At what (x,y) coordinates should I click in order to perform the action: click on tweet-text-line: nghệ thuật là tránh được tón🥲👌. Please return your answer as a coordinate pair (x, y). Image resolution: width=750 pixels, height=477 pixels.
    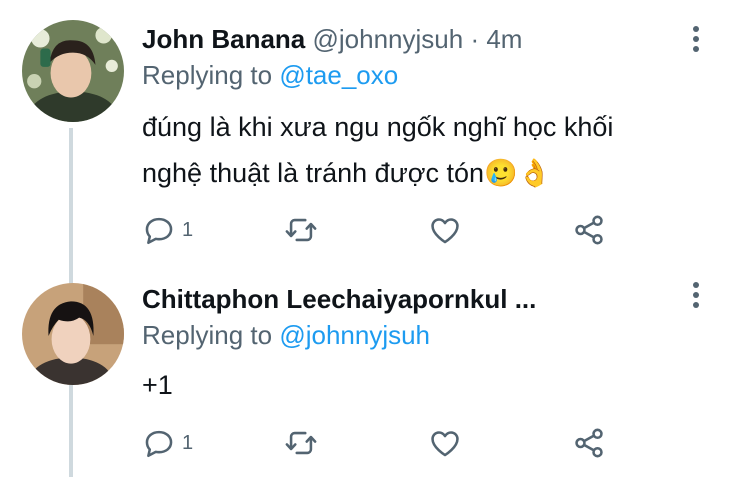
    Looking at the image, I should click on (347, 173).